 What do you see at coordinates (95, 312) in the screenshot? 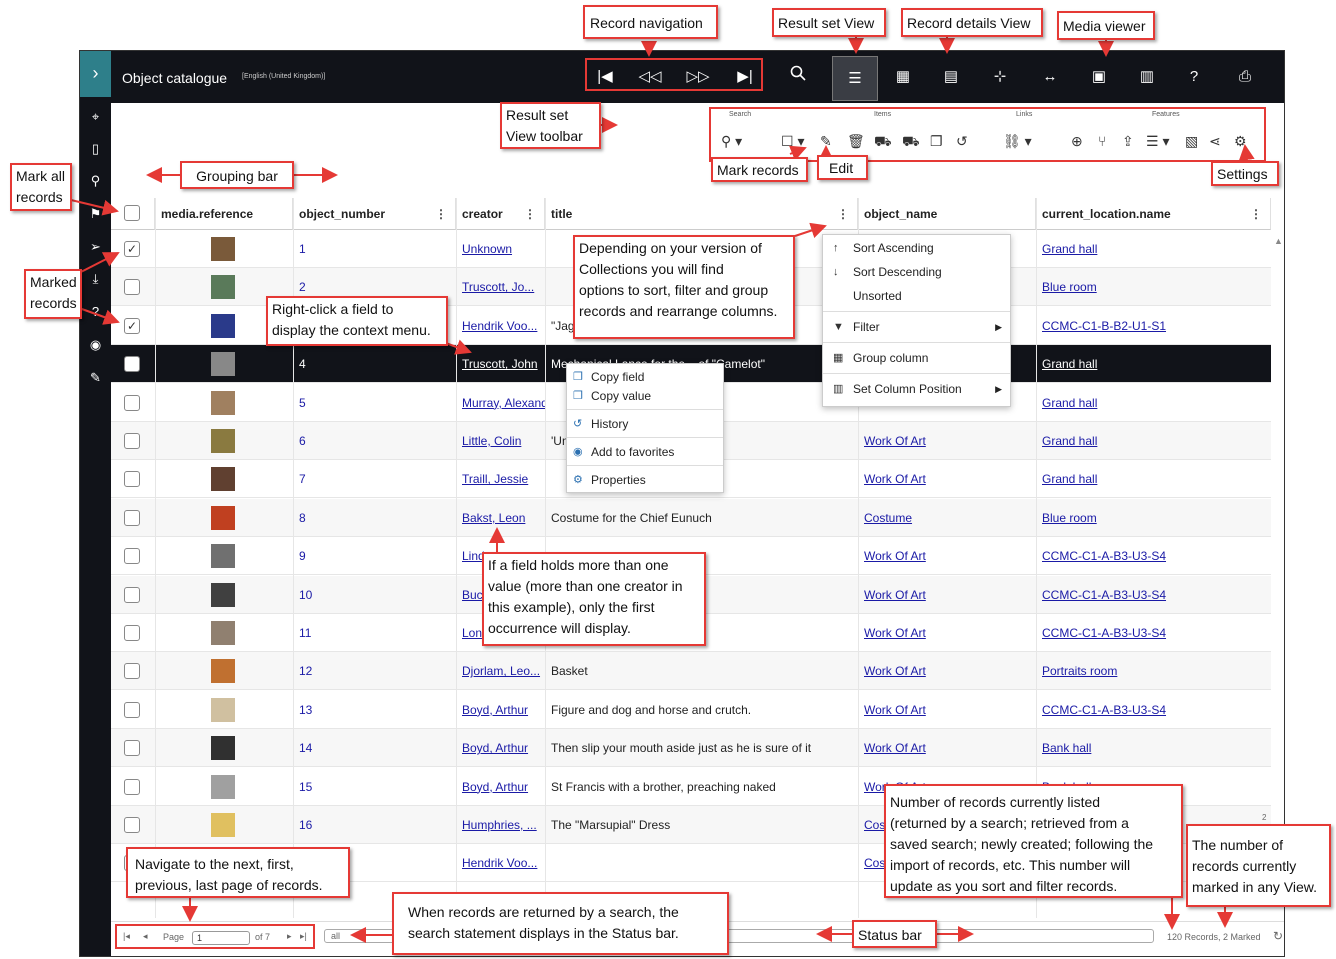
I see `help-circle-icon: ?` at bounding box center [95, 312].